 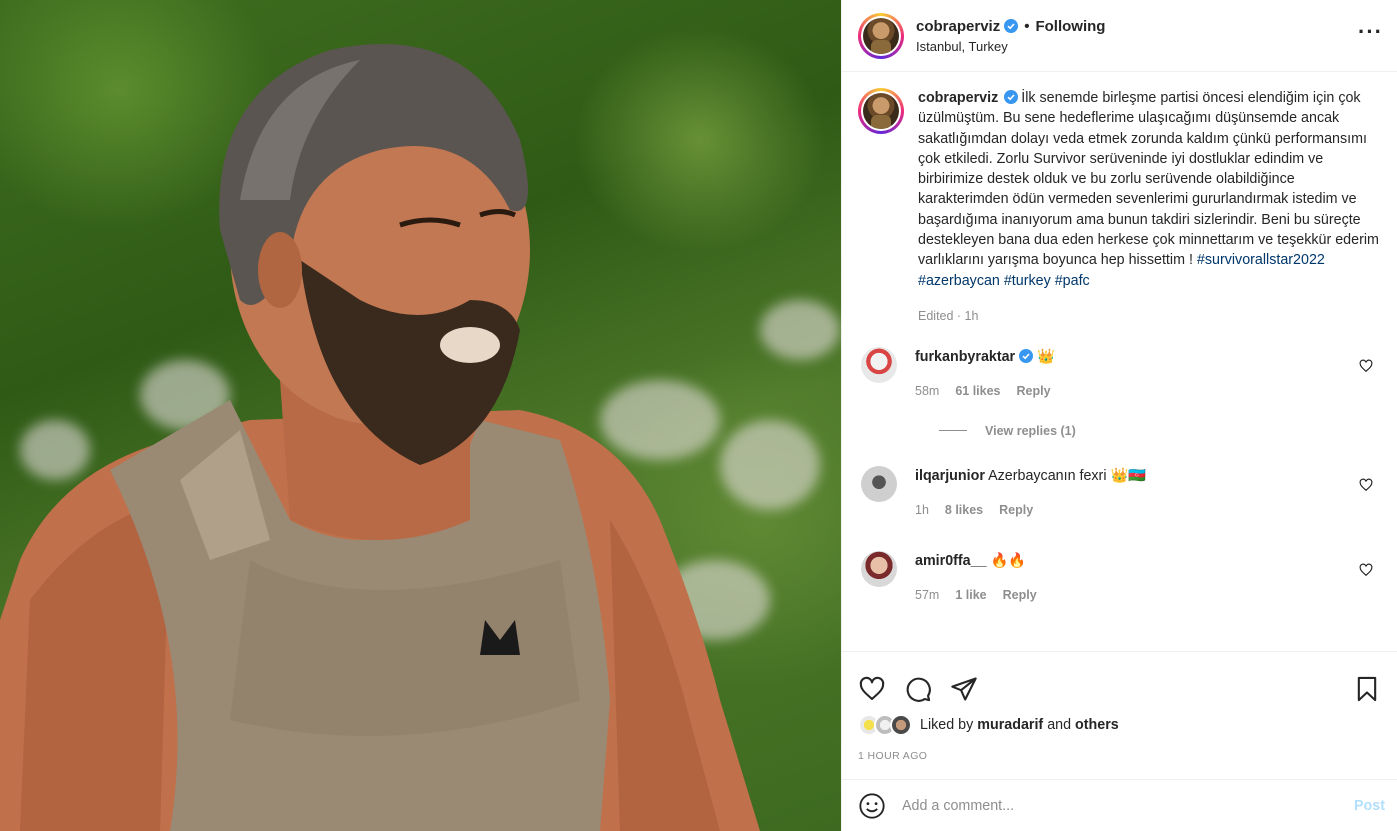 What do you see at coordinates (1046, 356) in the screenshot?
I see `comment-text: 👑` at bounding box center [1046, 356].